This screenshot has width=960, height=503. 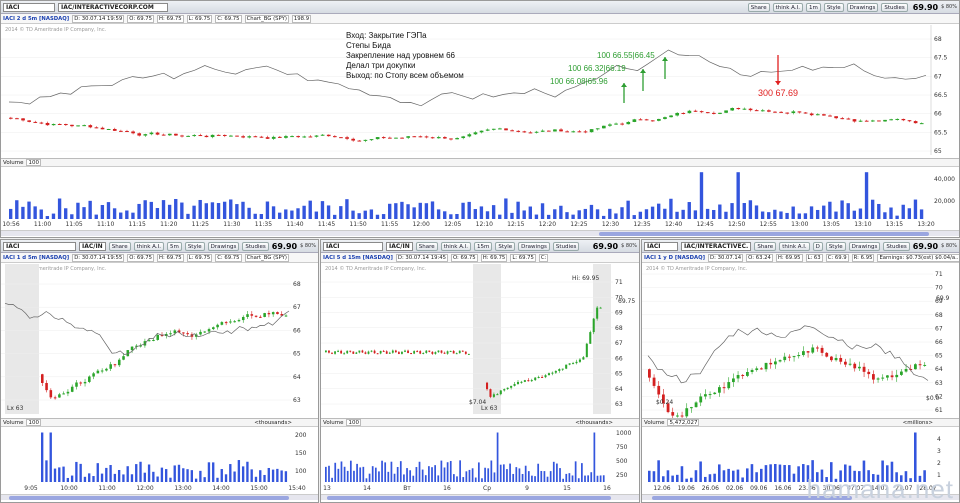 I want to click on buy-label-2: 100 66.32|66.19, so click(x=597, y=68).